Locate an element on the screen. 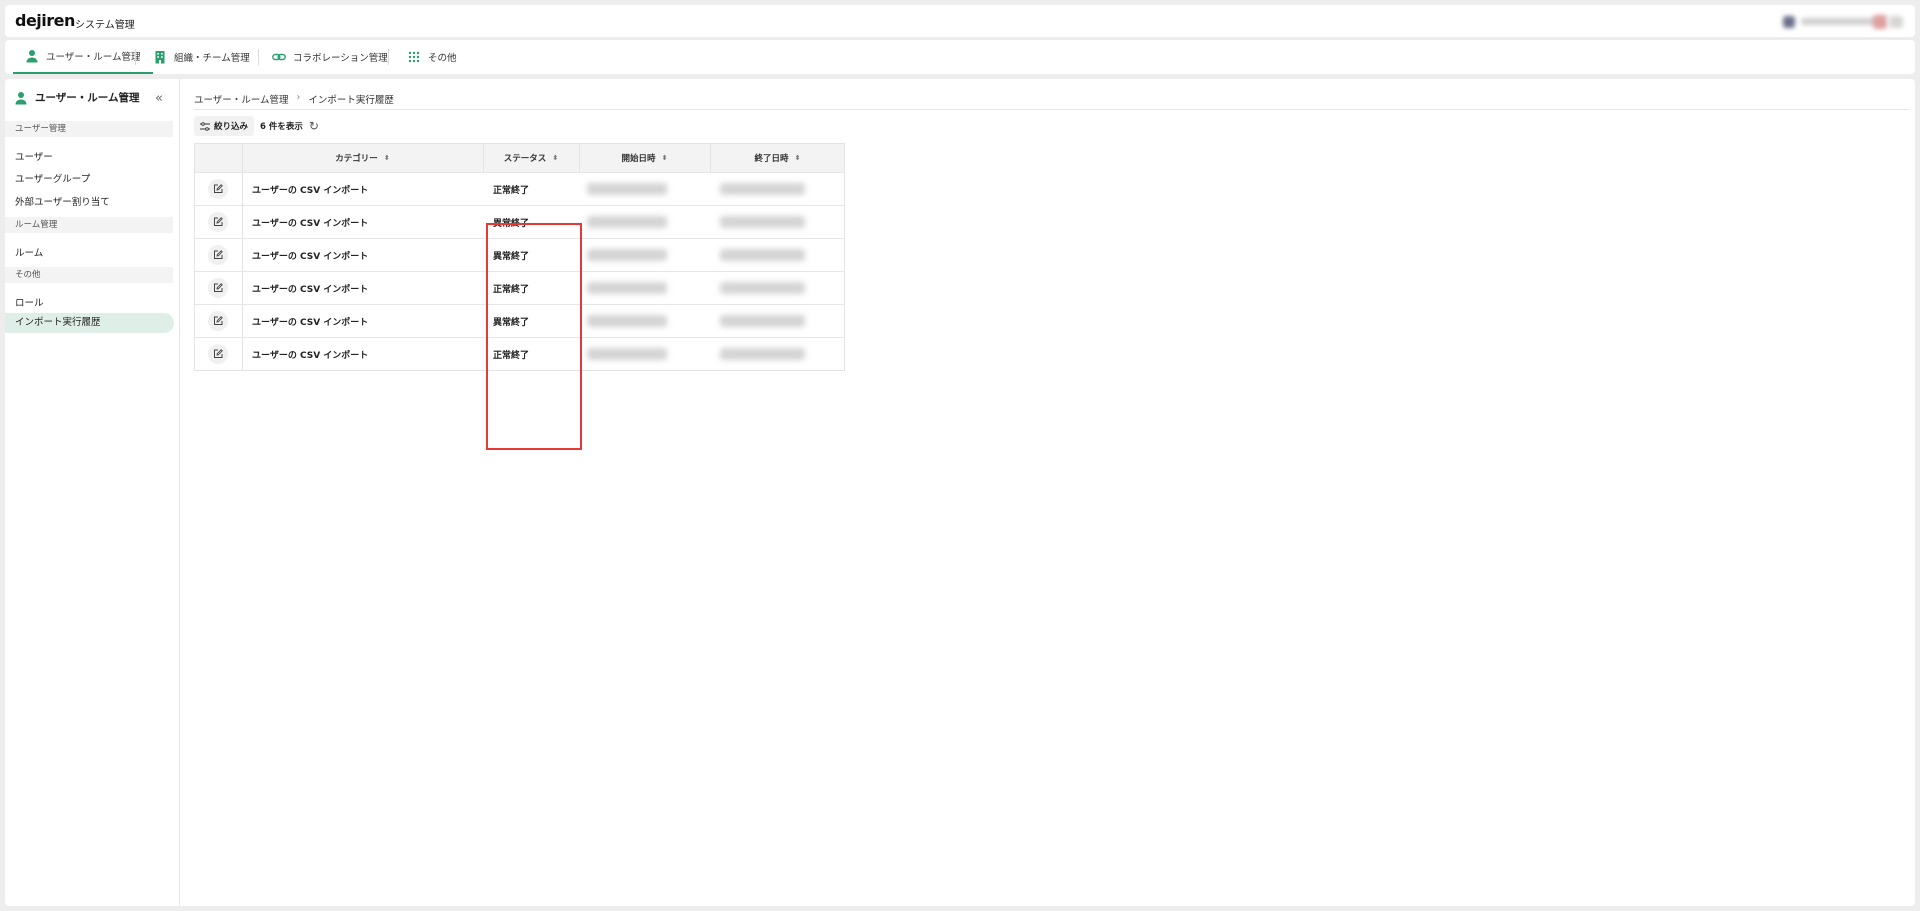 The height and width of the screenshot is (911, 1920). link-icon is located at coordinates (279, 57).